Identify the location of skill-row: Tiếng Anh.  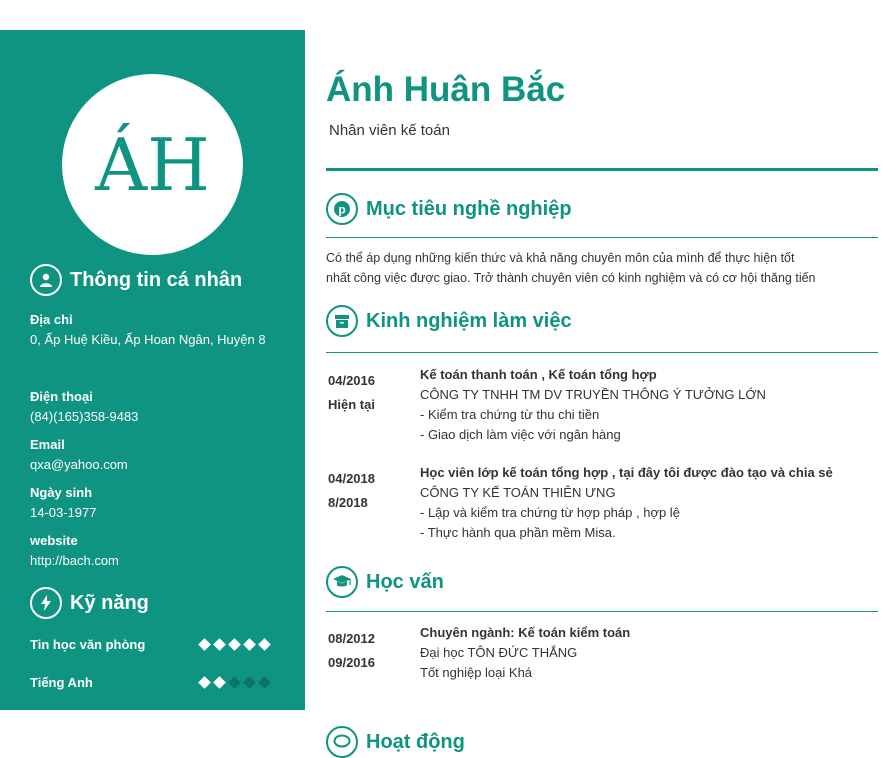
(150, 682).